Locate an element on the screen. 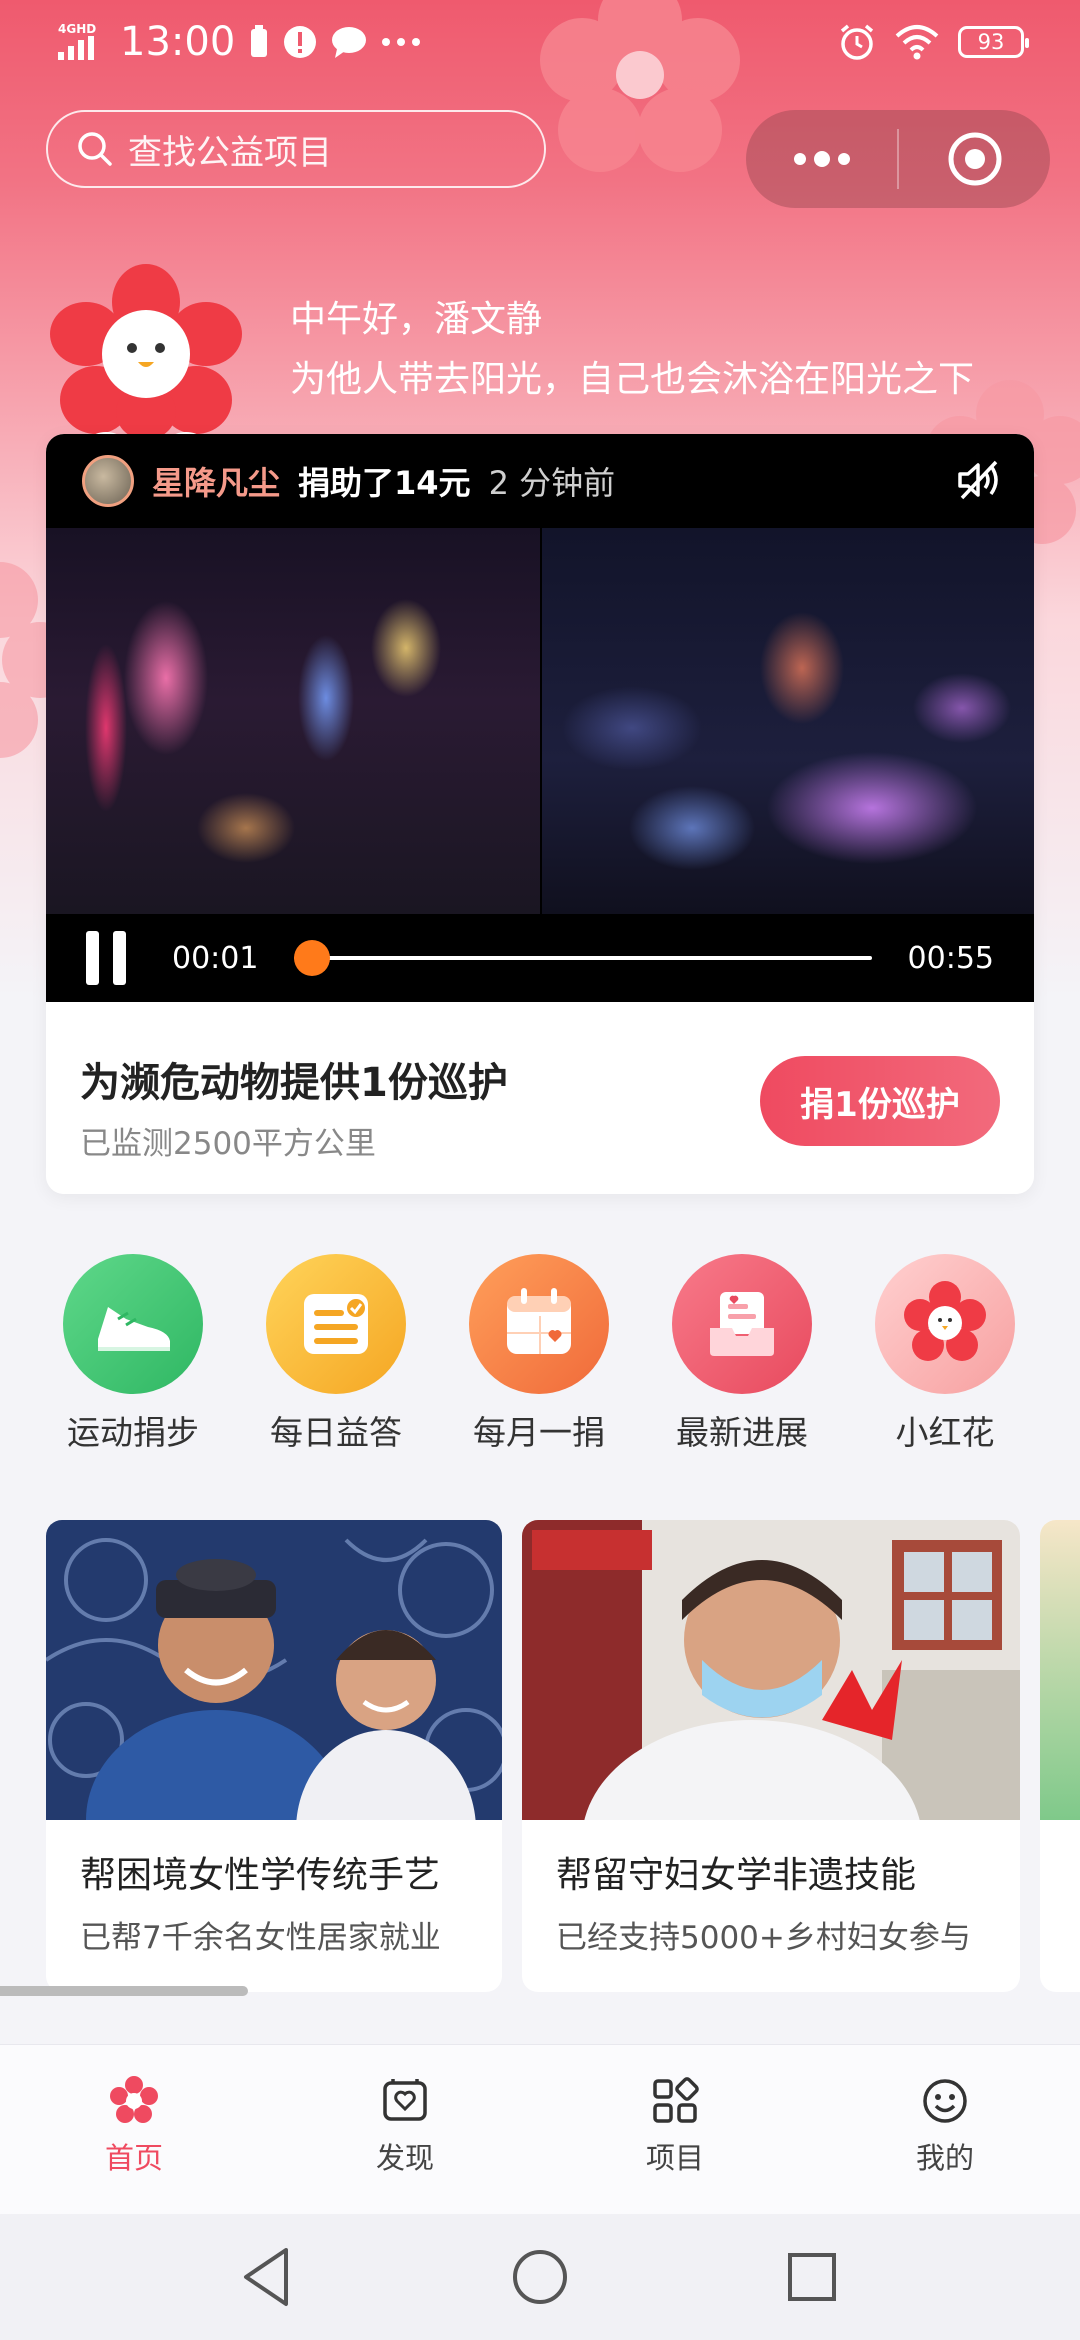 This screenshot has height=2340, width=1080. target-close-icon is located at coordinates (974, 159).